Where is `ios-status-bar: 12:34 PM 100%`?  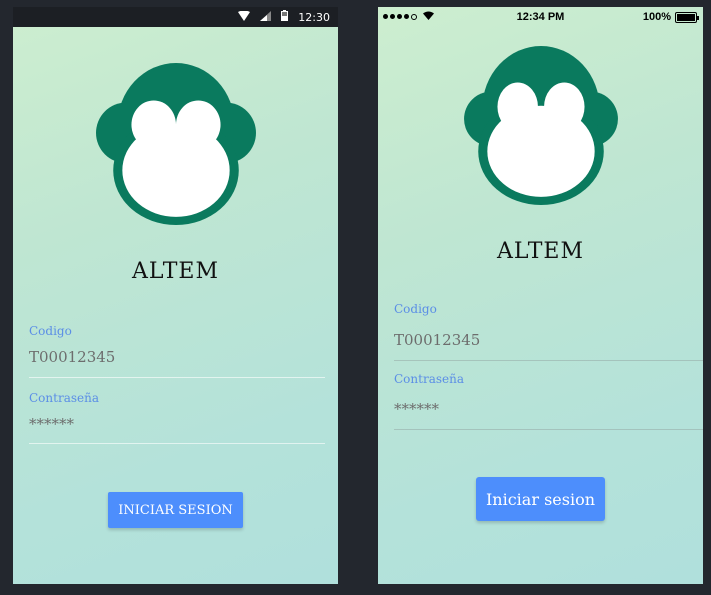
ios-status-bar: 12:34 PM 100% is located at coordinates (540, 17).